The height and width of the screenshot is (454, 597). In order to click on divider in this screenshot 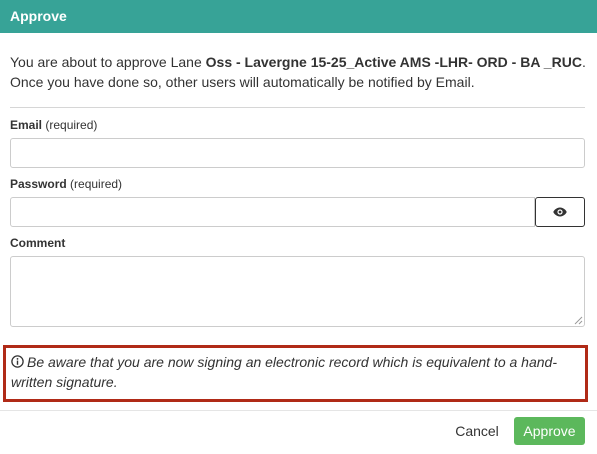, I will do `click(297, 107)`.